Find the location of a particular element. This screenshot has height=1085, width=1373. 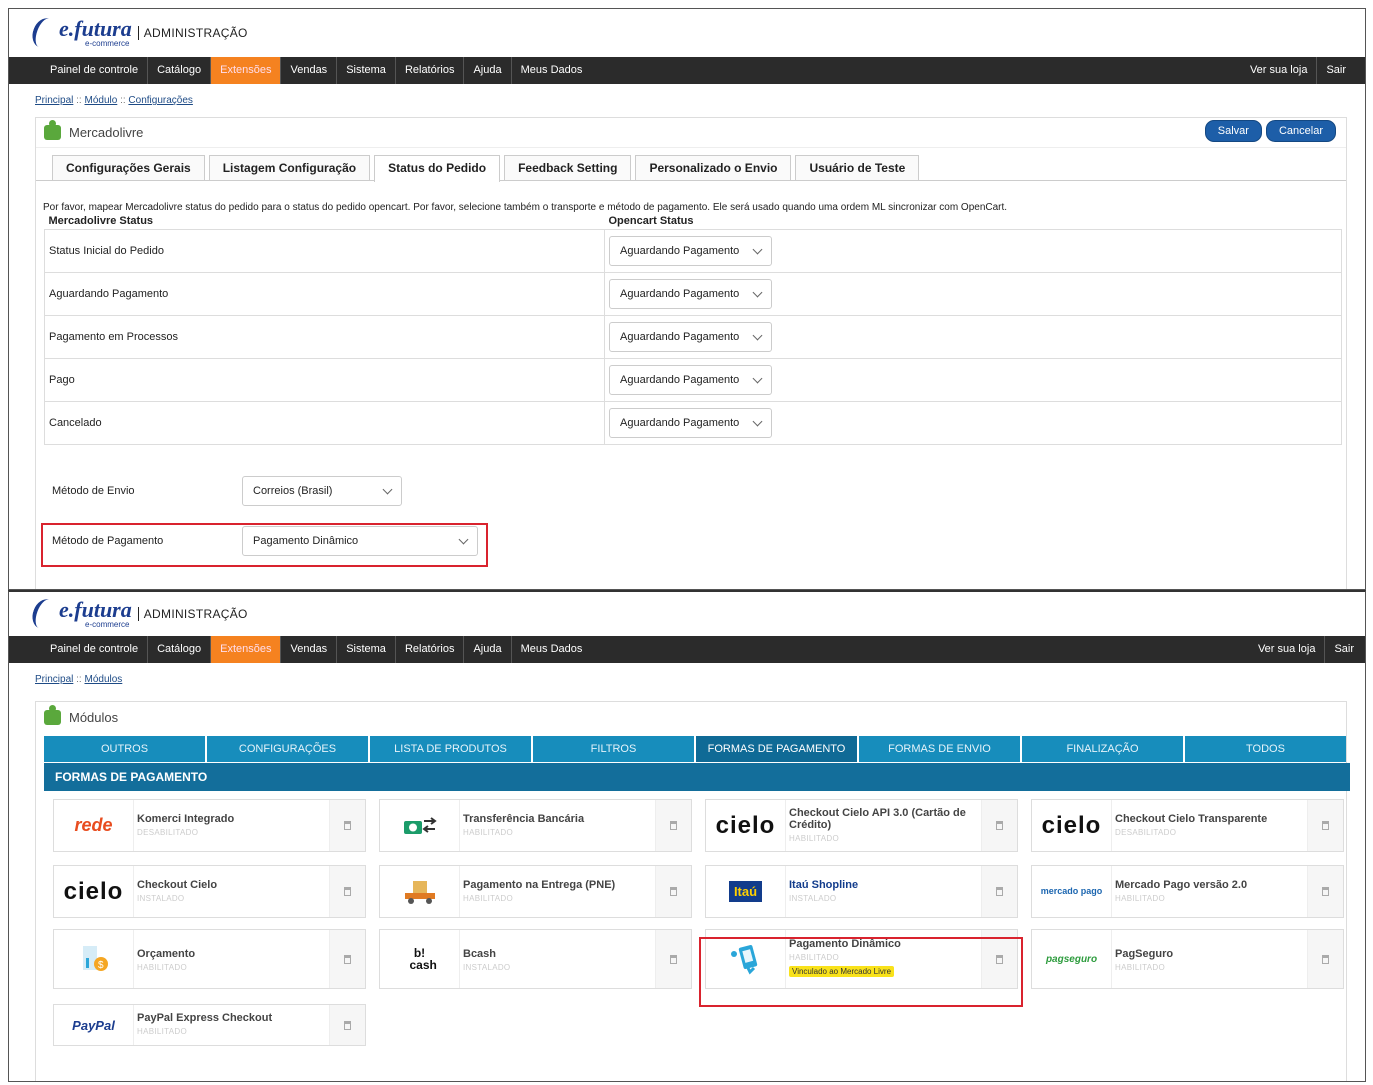

tab-configuracoes: CONFIGURAÇÕES is located at coordinates (287, 749).